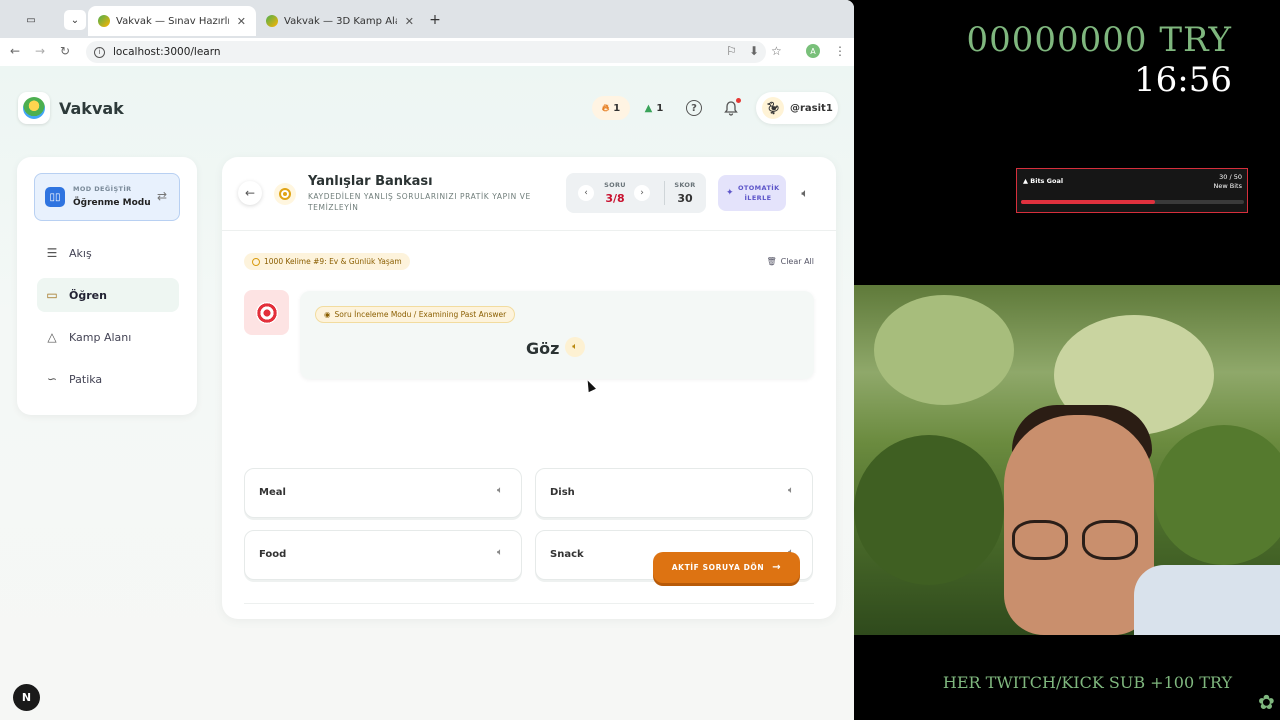  I want to click on path-icon: ∽, so click(52, 379).